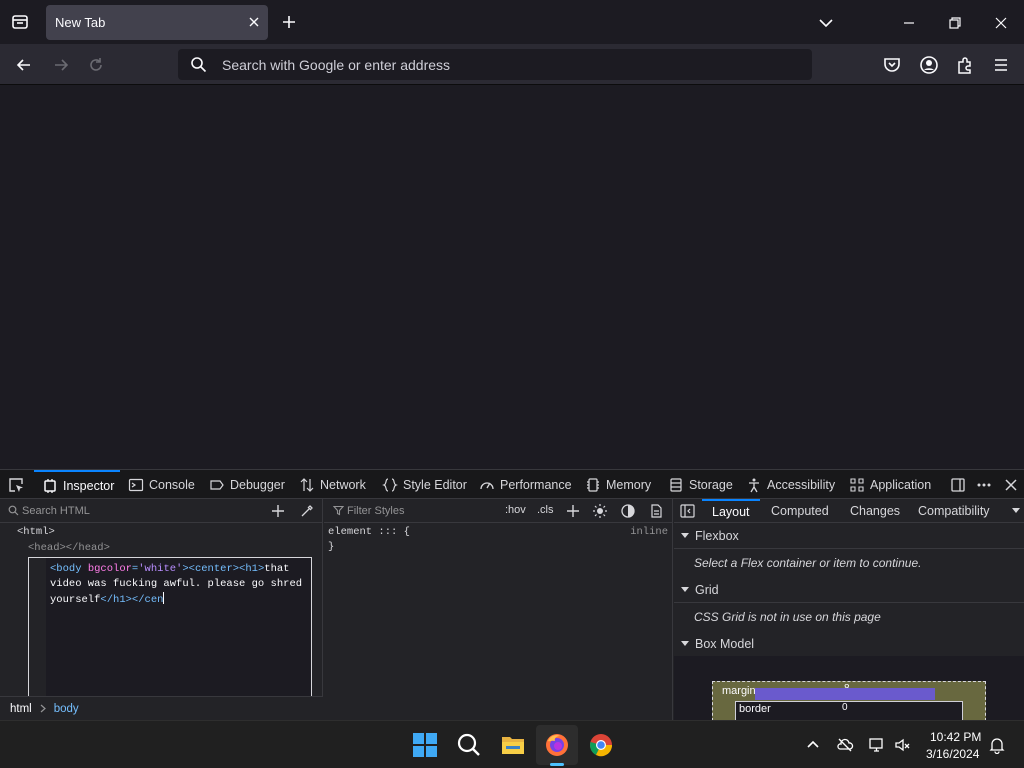 This screenshot has height=768, width=1024. Describe the element at coordinates (1001, 65) in the screenshot. I see `hamburger-menu-icon` at that location.